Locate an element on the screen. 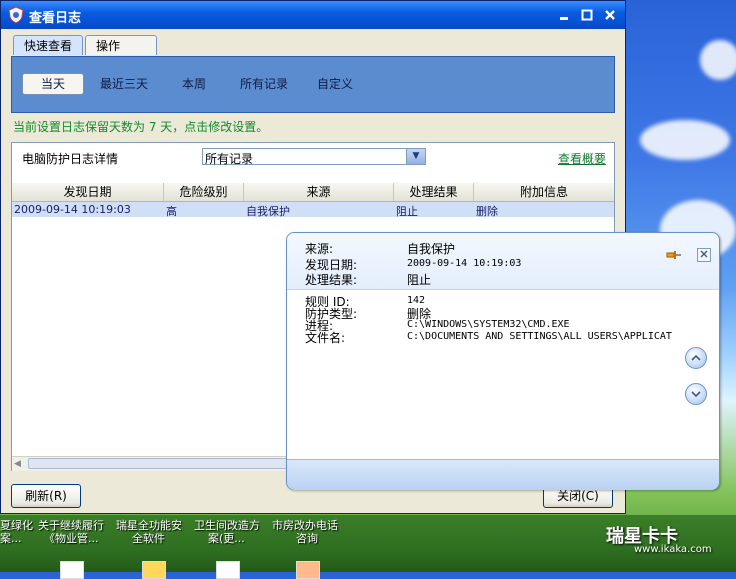 Image resolution: width=736 pixels, height=579 pixels. table-row: 2009-09-14 10:19:03 高 自我保护 阻止 删除 is located at coordinates (313, 210).